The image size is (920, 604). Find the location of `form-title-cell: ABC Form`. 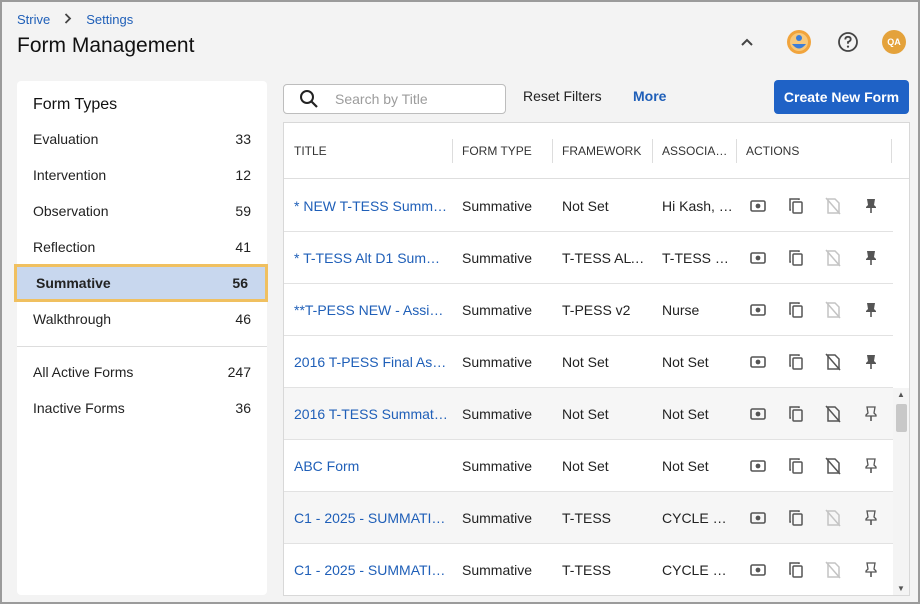

form-title-cell: ABC Form is located at coordinates (367, 466).